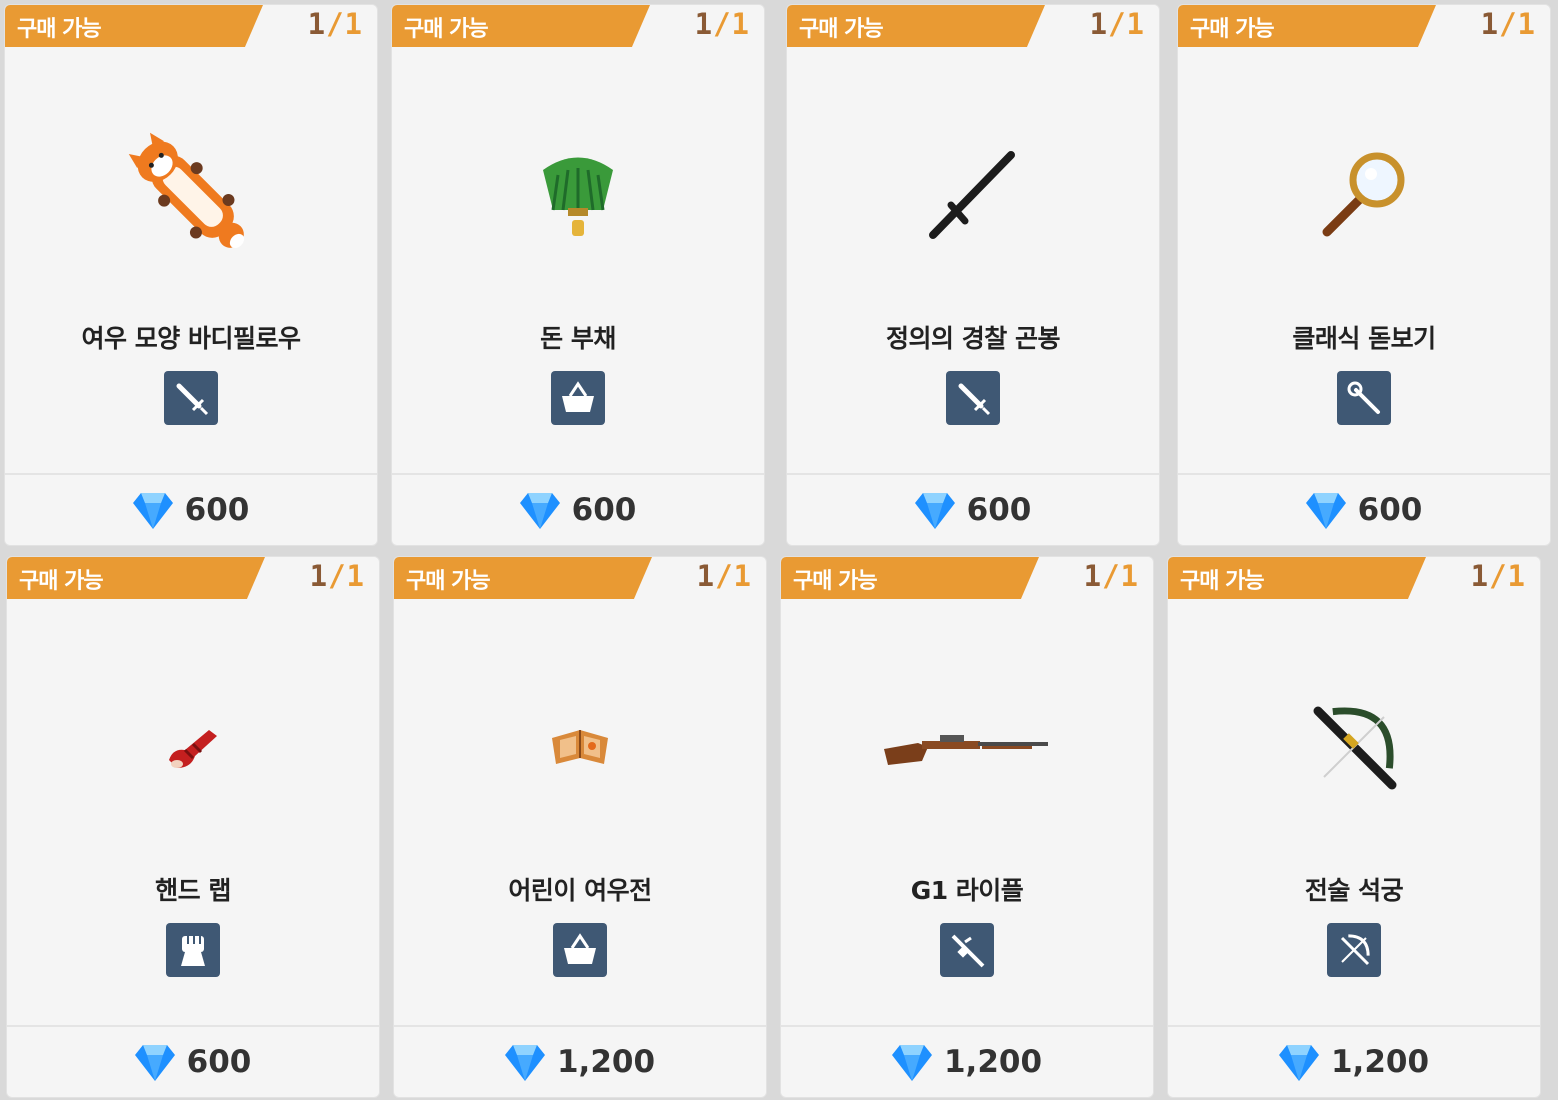  Describe the element at coordinates (973, 338) in the screenshot. I see `item-name: 정의의 경찰 곤봉` at that location.